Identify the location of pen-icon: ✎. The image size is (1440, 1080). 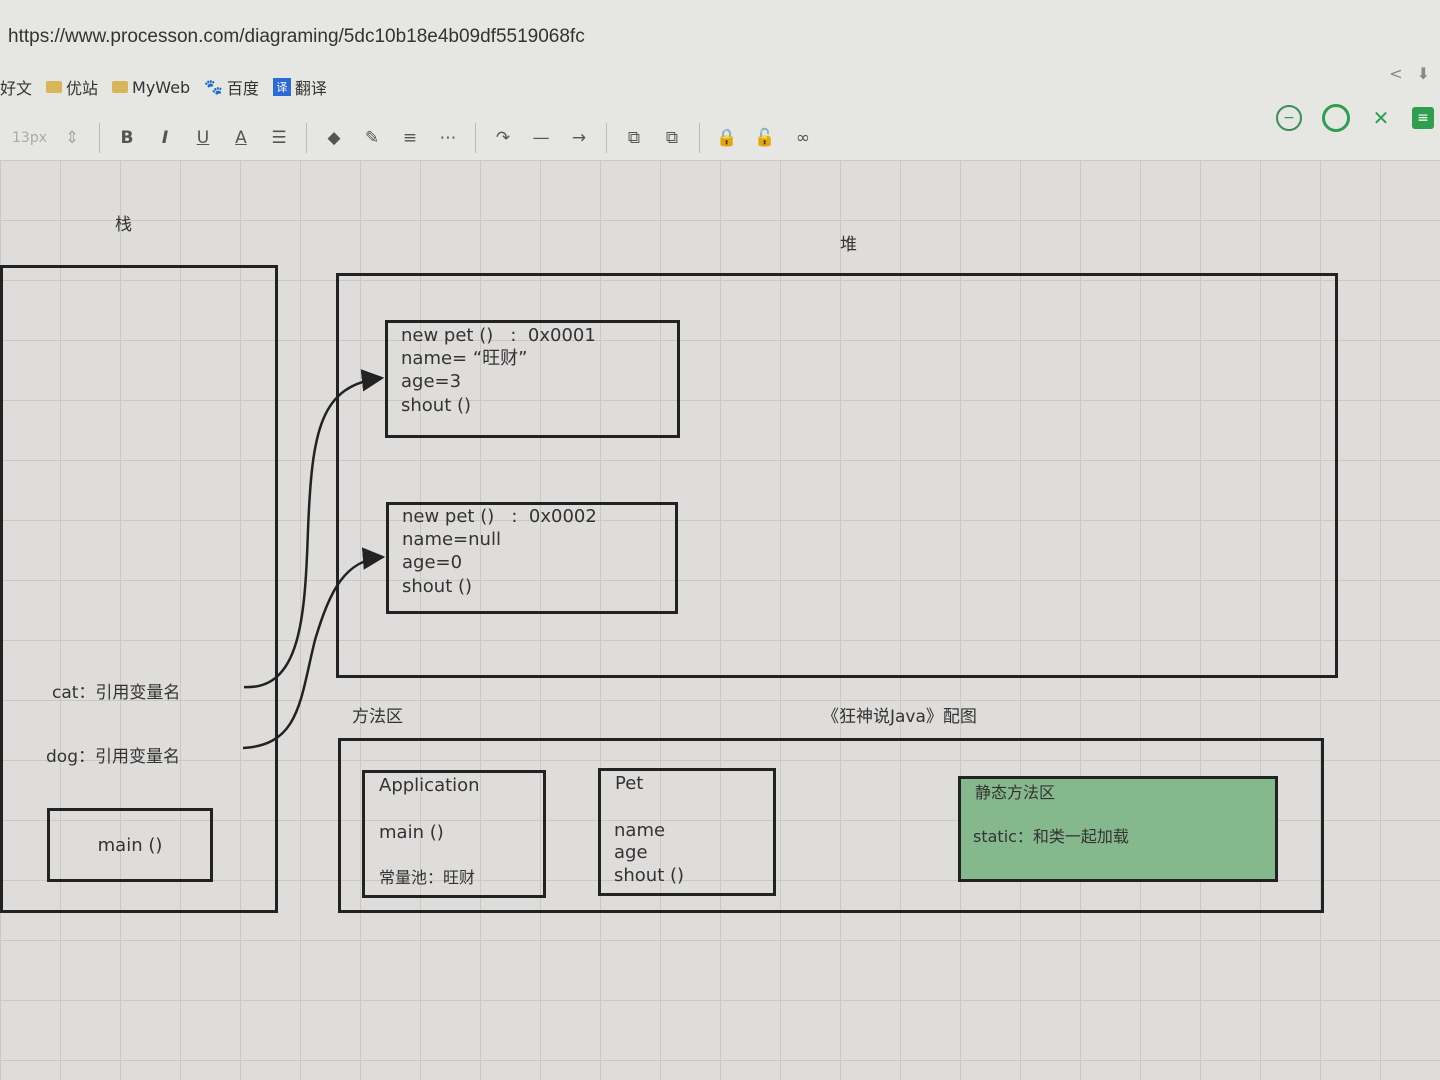
(372, 138).